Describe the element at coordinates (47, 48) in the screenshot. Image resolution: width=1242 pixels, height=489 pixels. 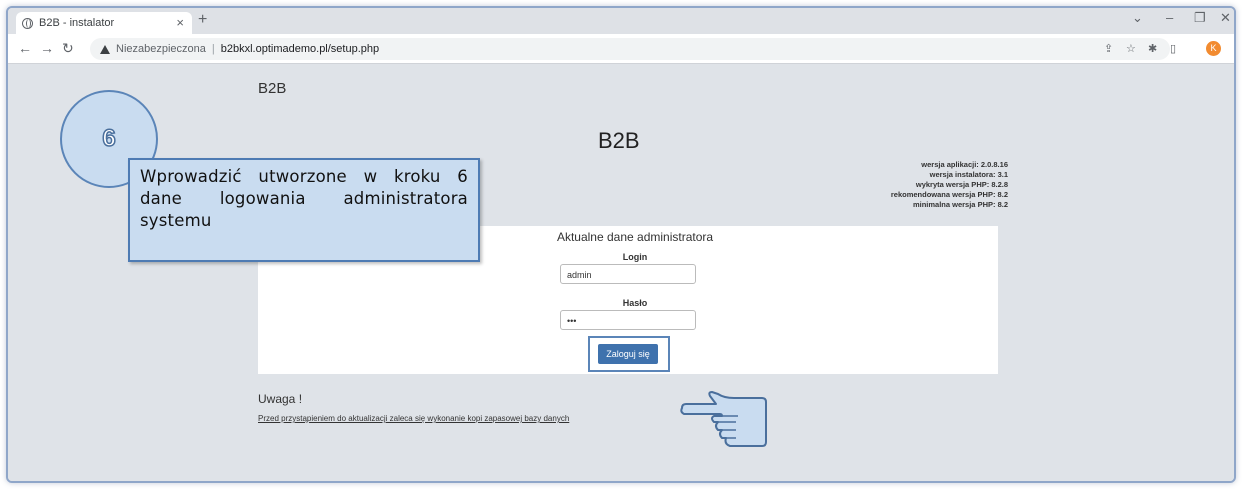
I see `forward-icon: →` at that location.